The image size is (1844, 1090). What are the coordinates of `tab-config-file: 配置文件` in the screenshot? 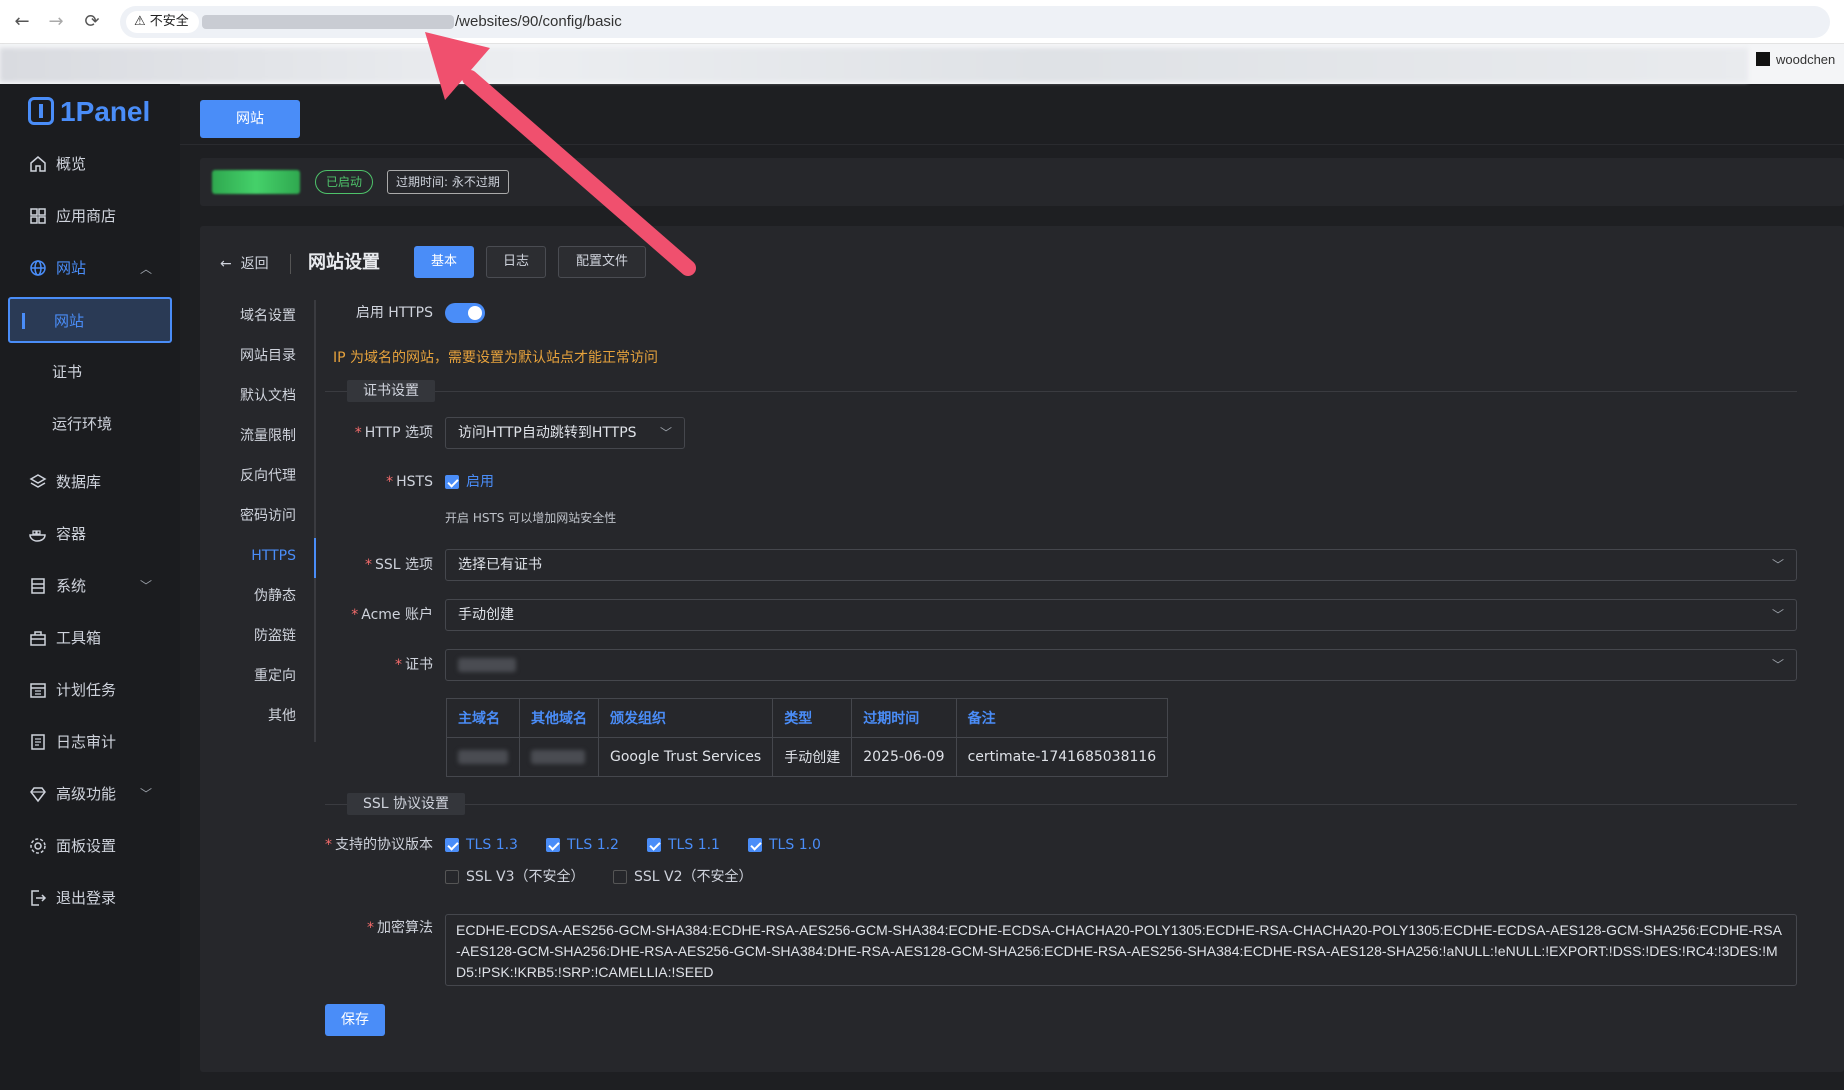 It's located at (602, 262).